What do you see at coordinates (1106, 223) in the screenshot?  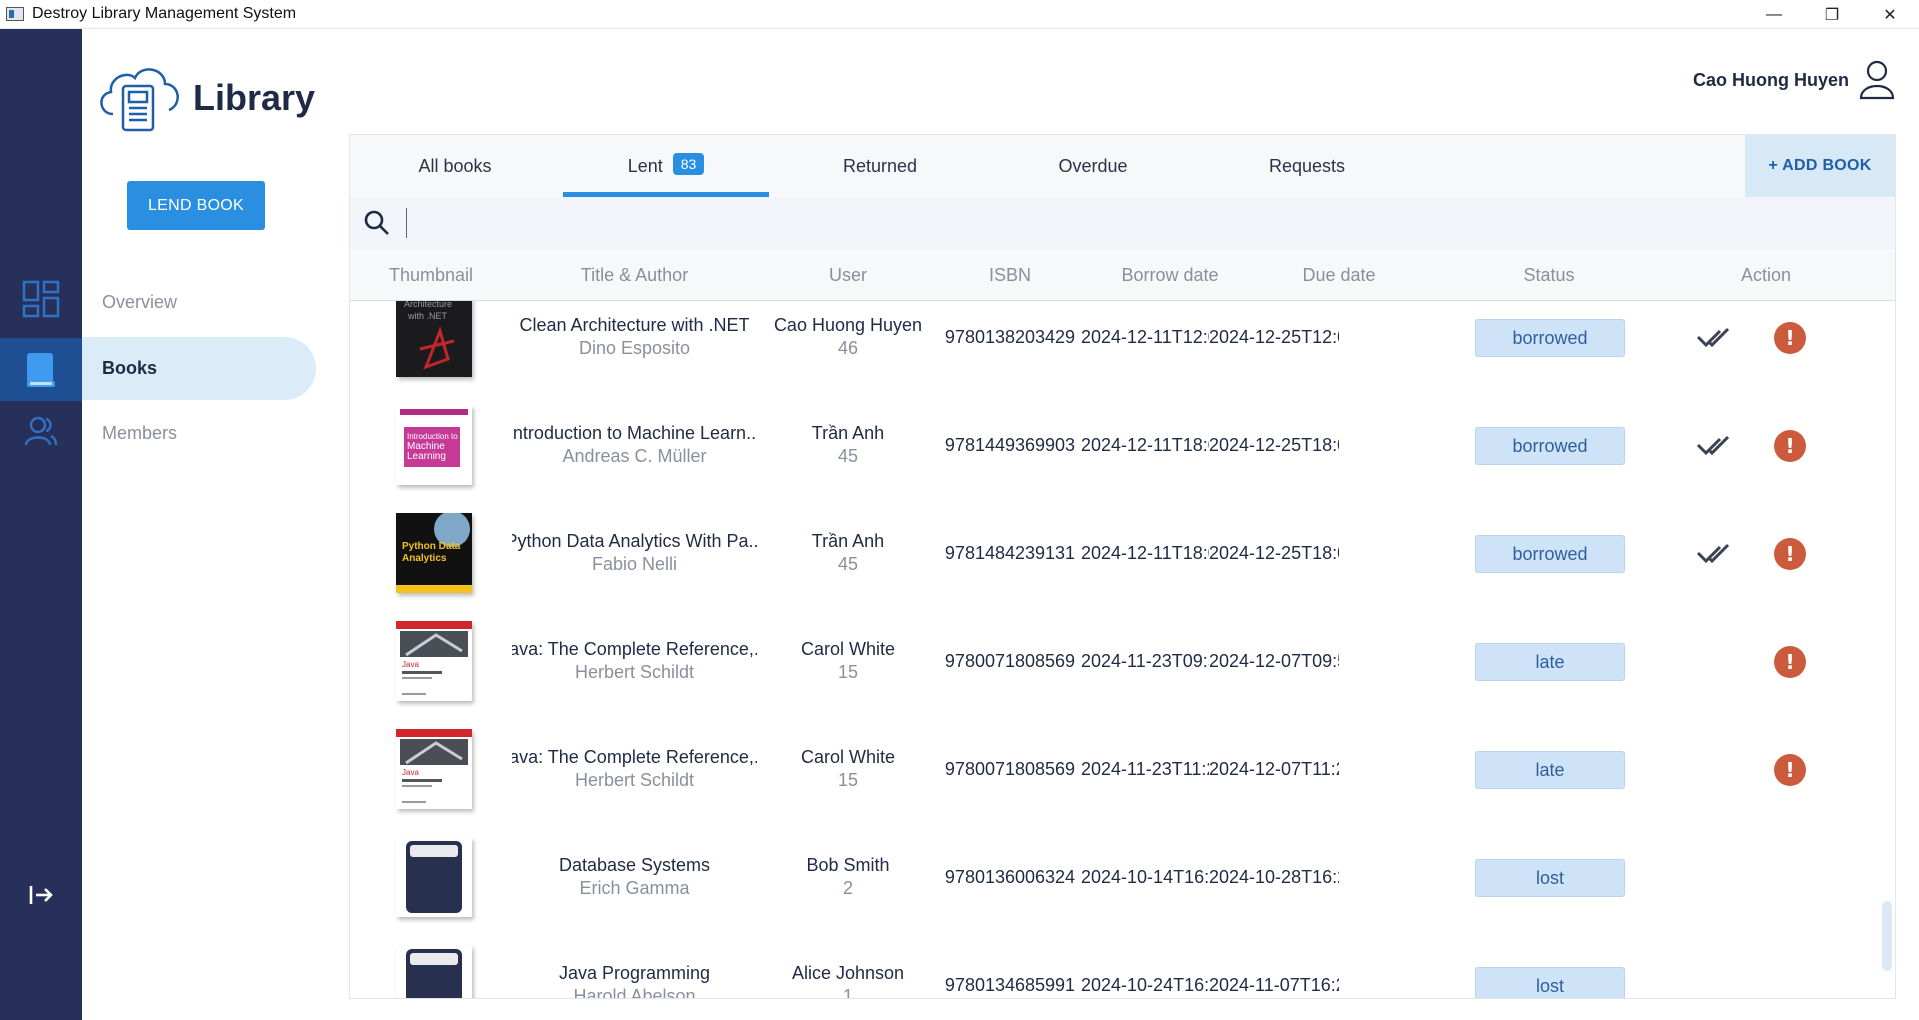 I see `search-input` at bounding box center [1106, 223].